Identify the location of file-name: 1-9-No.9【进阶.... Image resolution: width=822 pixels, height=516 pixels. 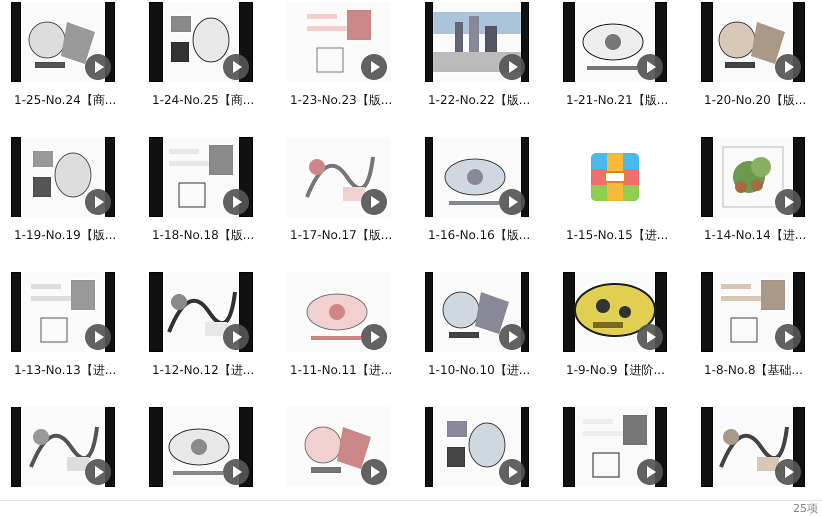
(615, 370).